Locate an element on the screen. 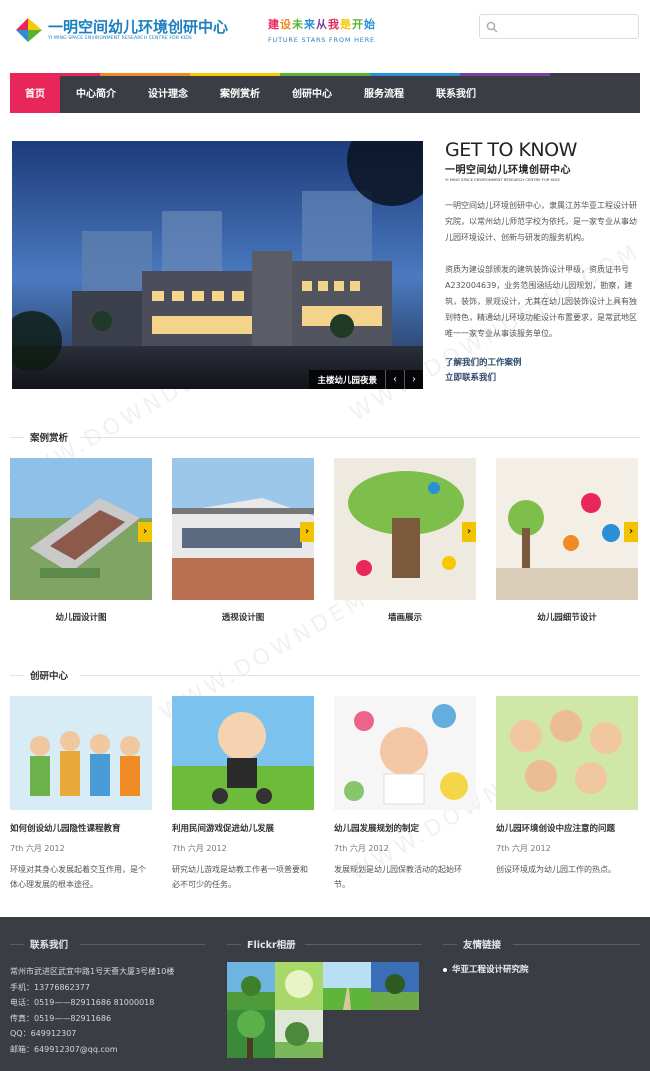 The image size is (650, 1071). research-title: 幼儿园发展规划的制定 is located at coordinates (409, 828).